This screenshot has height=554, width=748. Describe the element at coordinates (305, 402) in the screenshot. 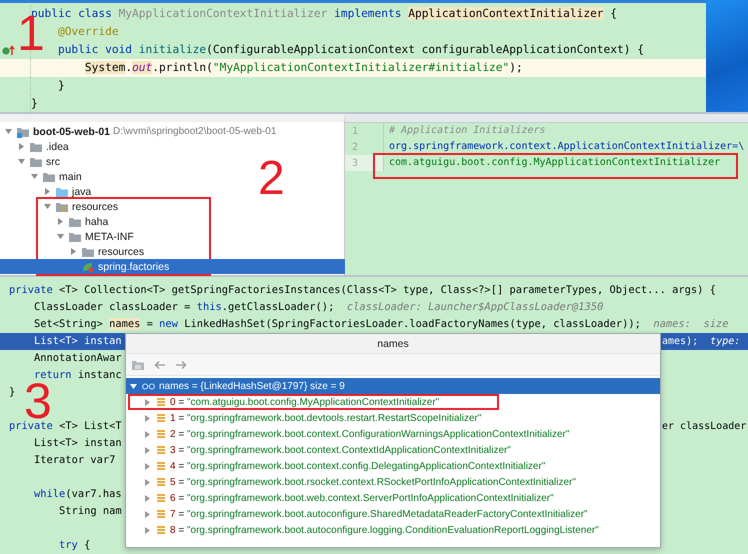

I see `list-entry: 0 = "com.atguigu.boot.config.MyApplicationContextInitializer"` at that location.